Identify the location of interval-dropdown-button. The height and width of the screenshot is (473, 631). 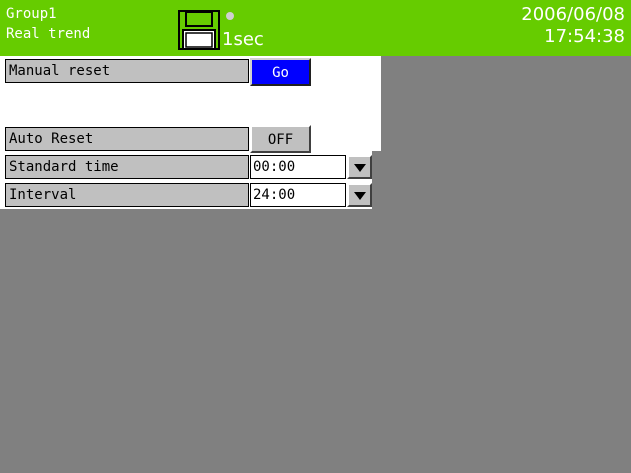
(359, 195).